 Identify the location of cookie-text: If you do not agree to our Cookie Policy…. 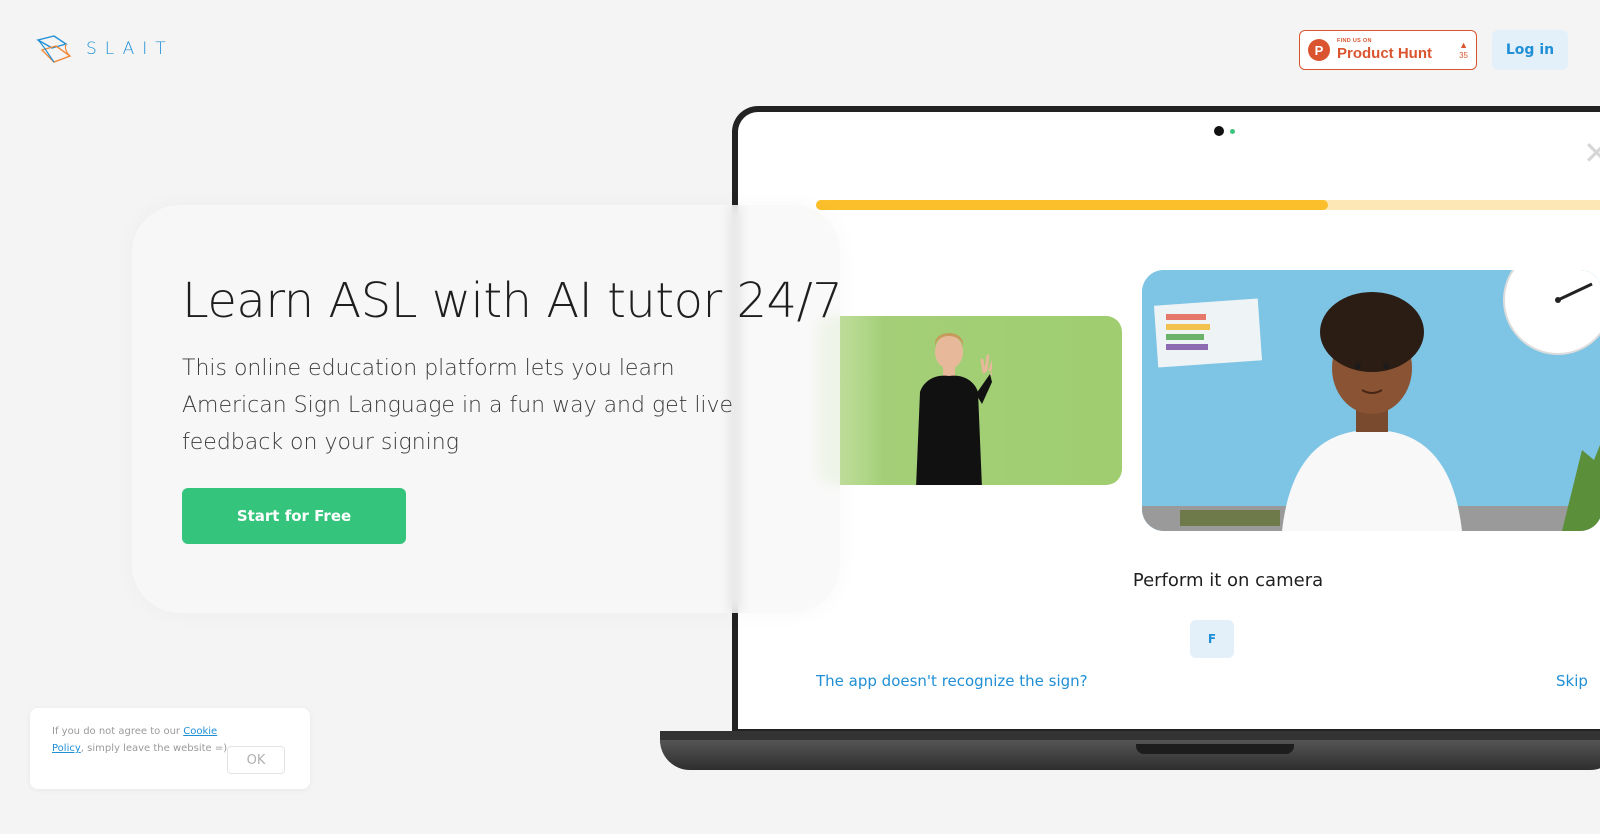
(141, 740).